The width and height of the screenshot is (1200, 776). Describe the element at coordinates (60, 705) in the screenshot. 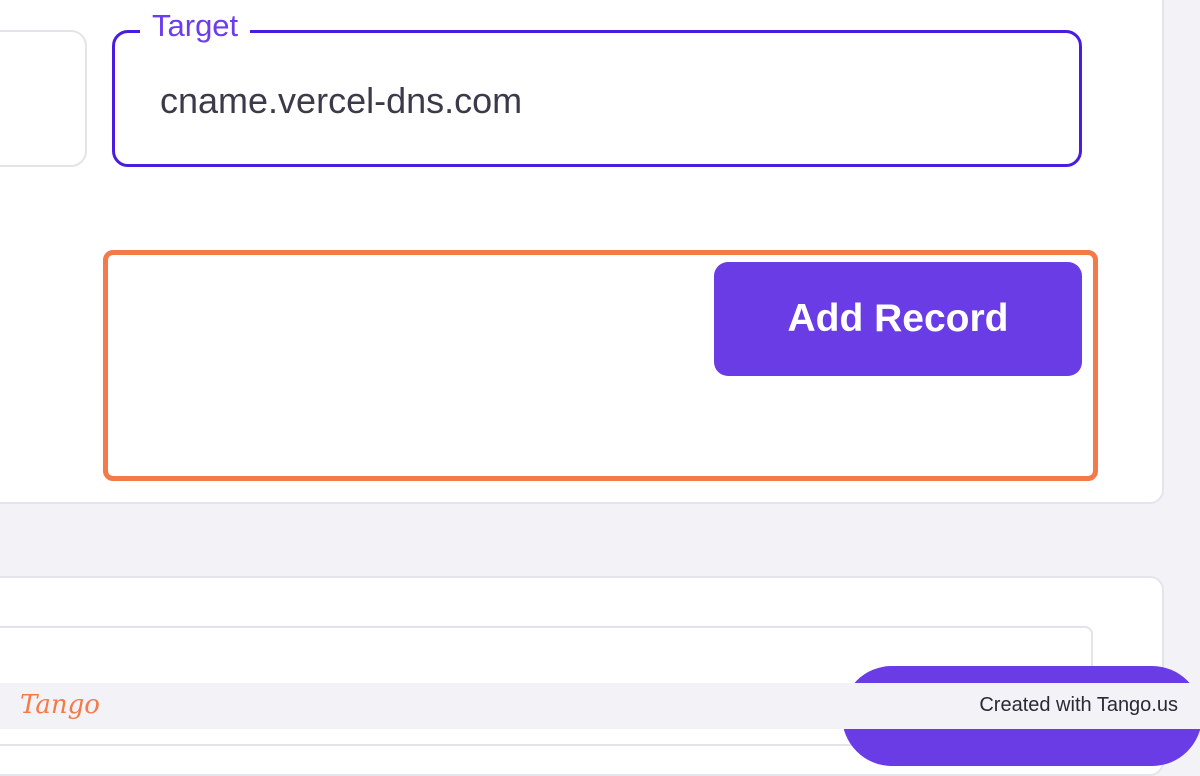

I see `tango-logo: Tango` at that location.